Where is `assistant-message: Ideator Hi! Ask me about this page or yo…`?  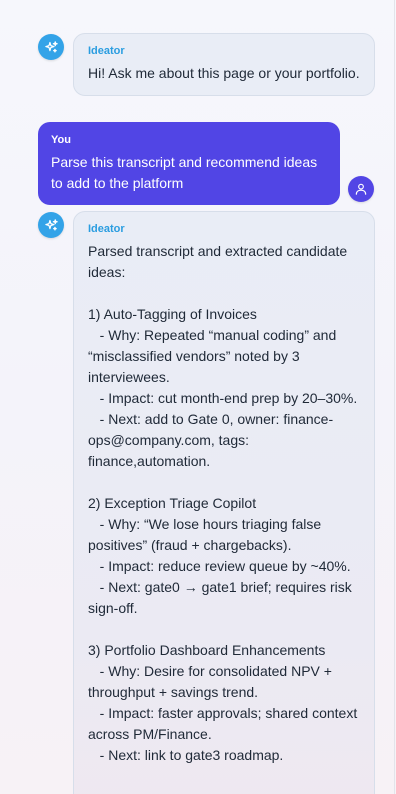
assistant-message: Ideator Hi! Ask me about this page or yo… is located at coordinates (224, 64).